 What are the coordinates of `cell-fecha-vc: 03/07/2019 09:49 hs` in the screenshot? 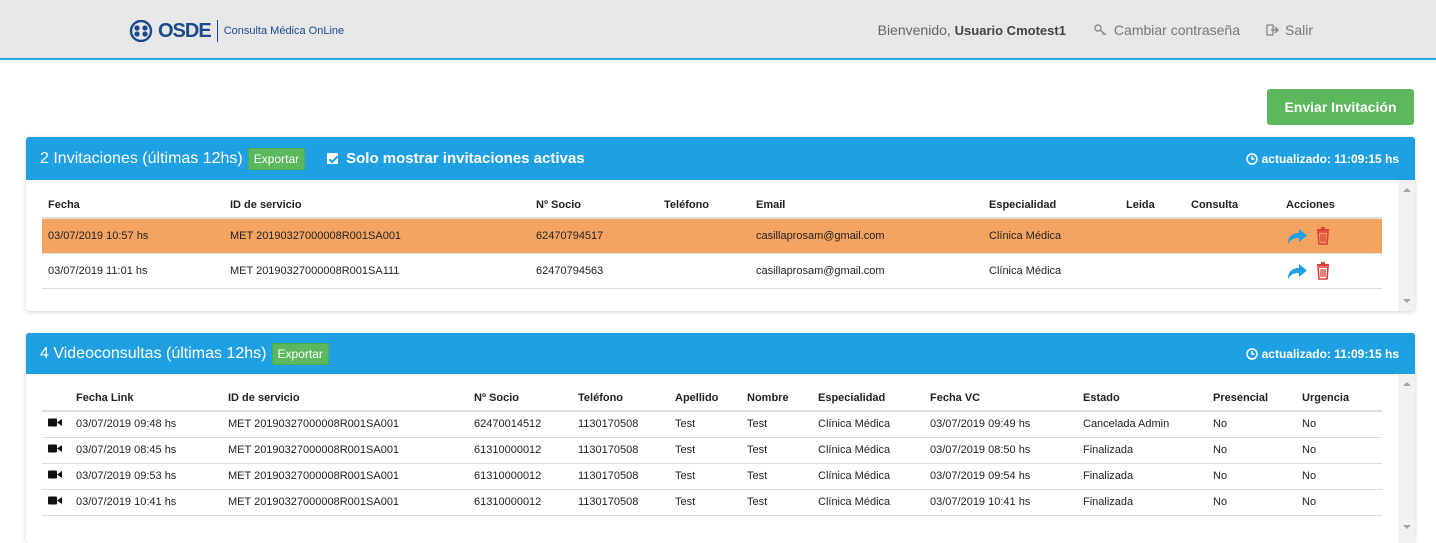 It's located at (1000, 424).